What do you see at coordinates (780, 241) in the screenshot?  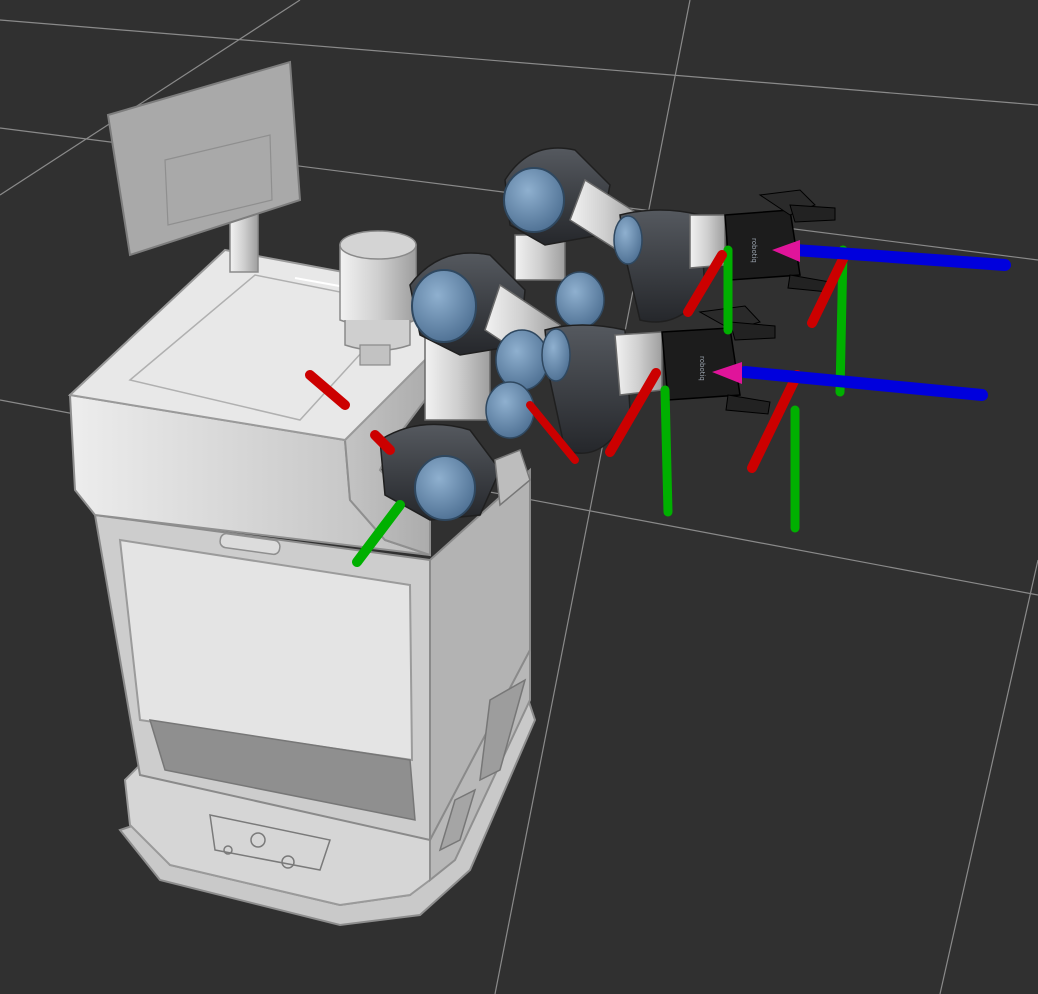 I see `robotiq-gripper-upper: robotiq` at bounding box center [780, 241].